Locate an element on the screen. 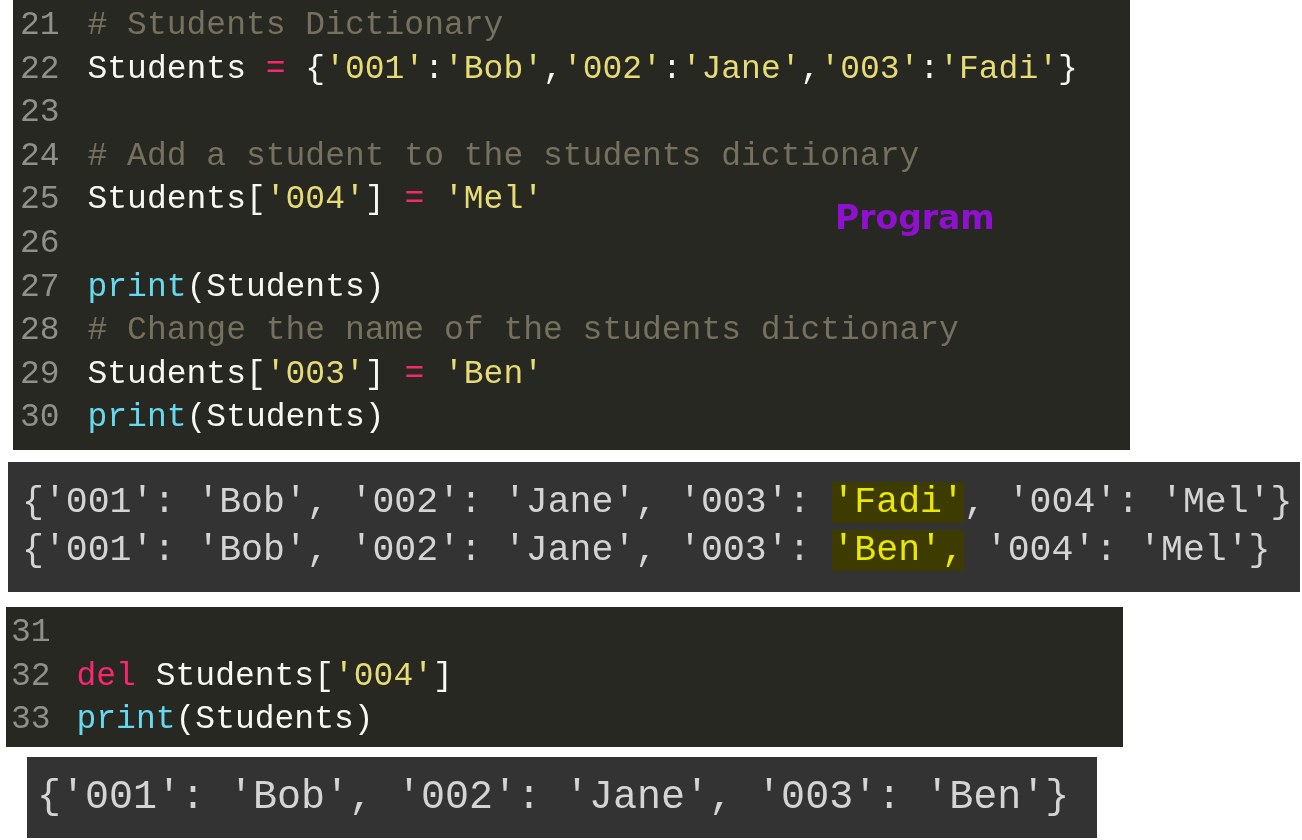  code-line: Students = {'001':'Bob','002':'Jane','003':'Fadi'} is located at coordinates (582, 69).